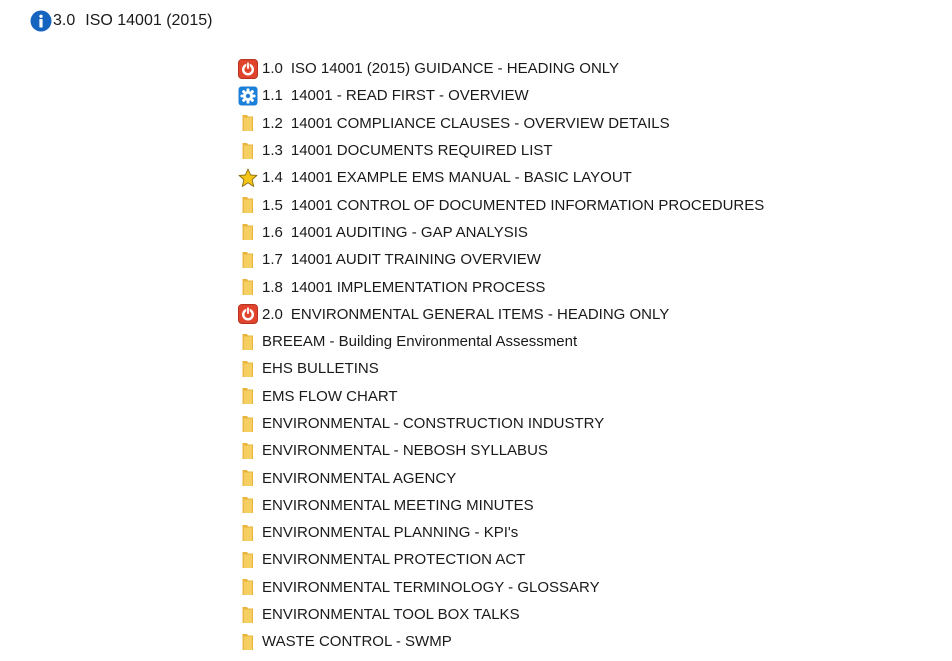 The height and width of the screenshot is (661, 952). Describe the element at coordinates (248, 96) in the screenshot. I see `gear-icon` at that location.